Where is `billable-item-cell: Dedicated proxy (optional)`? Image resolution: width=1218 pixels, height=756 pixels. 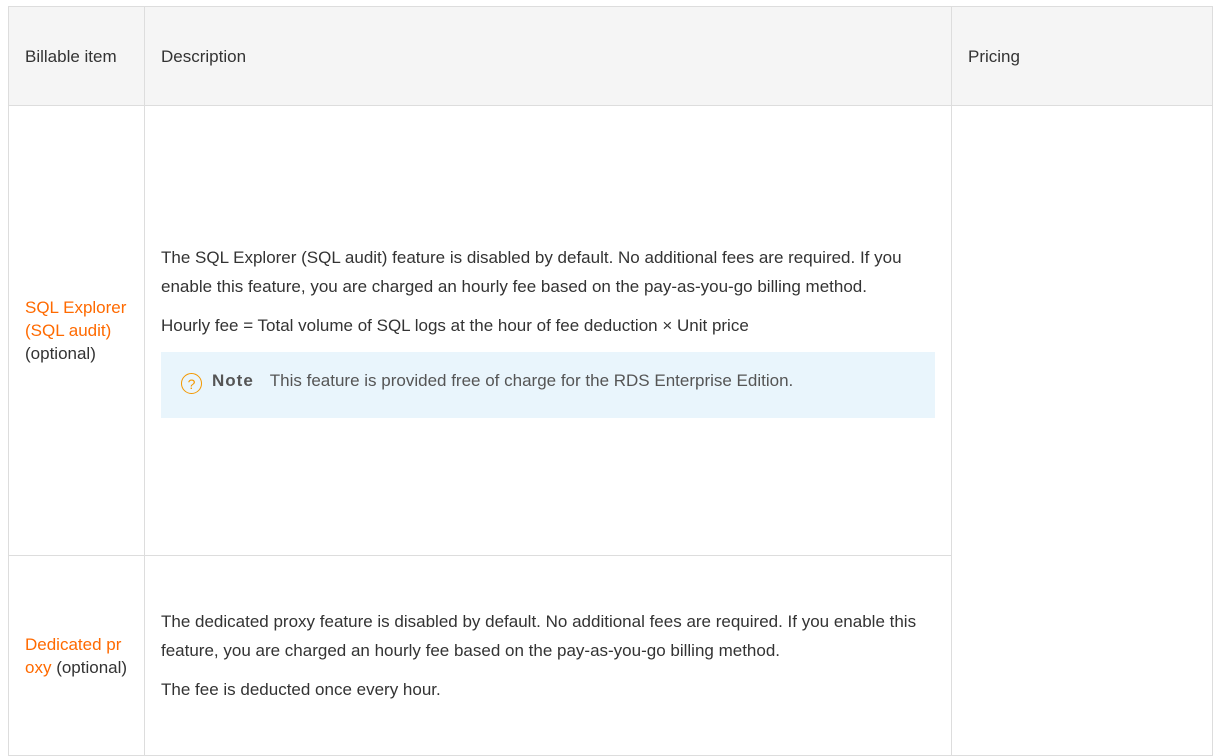
billable-item-cell: Dedicated proxy (optional) is located at coordinates (76, 655).